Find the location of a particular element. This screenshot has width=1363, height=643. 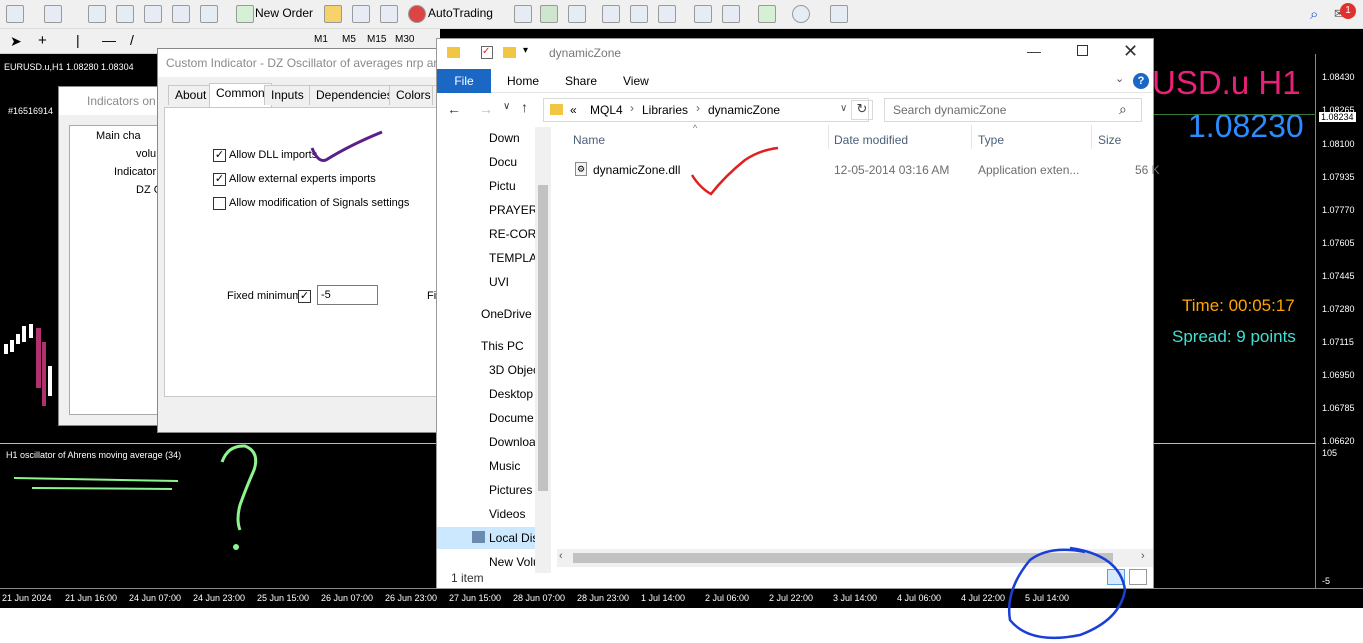

question-mark-annotation is located at coordinates (239, 487).